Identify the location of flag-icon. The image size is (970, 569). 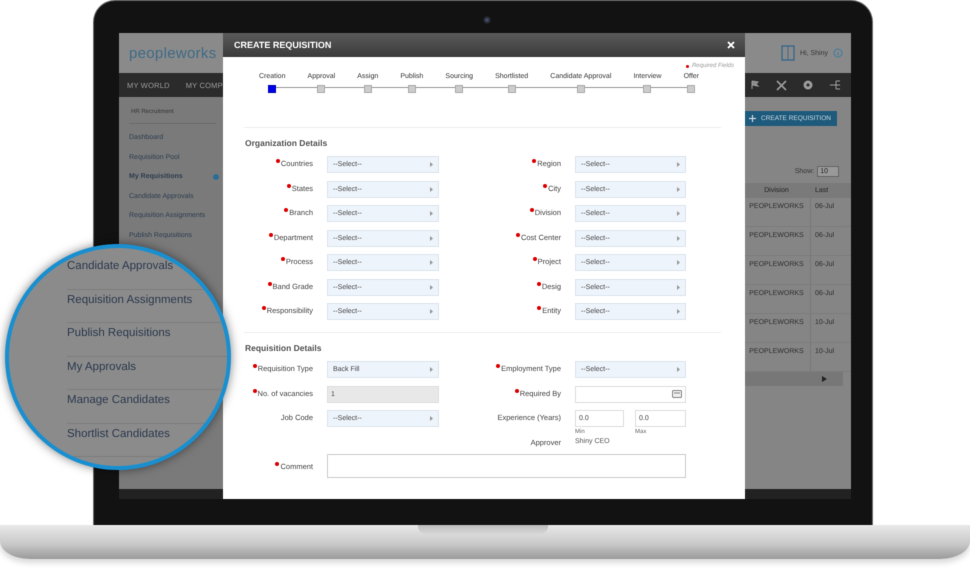
(755, 85).